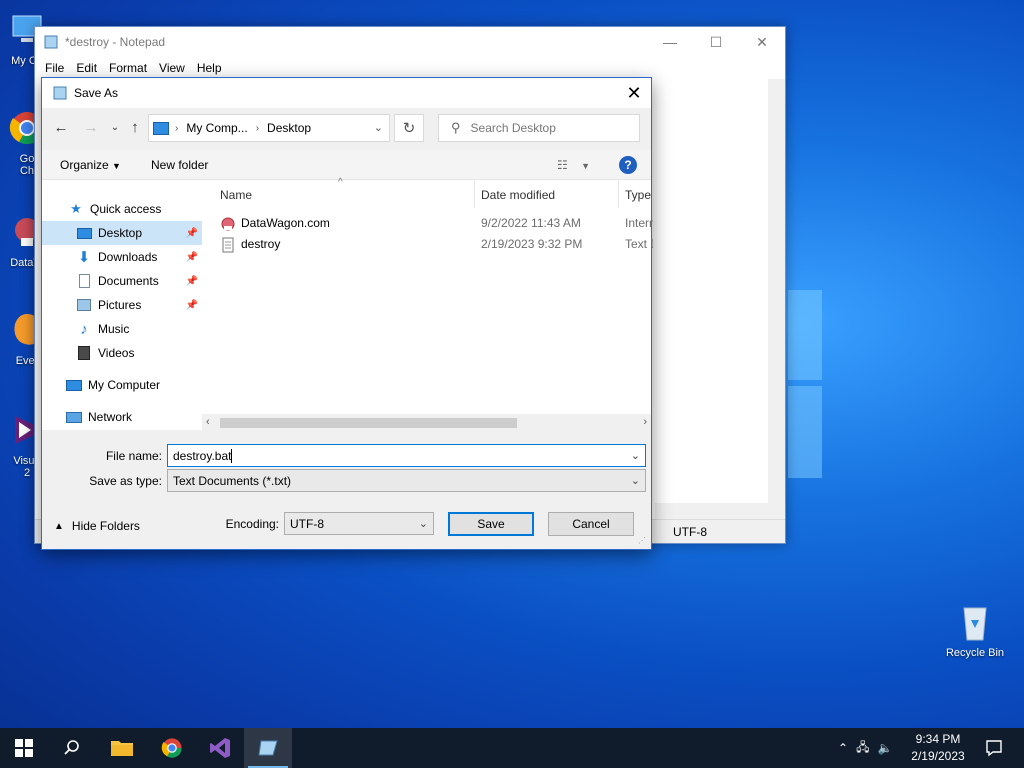 Image resolution: width=1024 pixels, height=768 pixels. What do you see at coordinates (406, 455) in the screenshot?
I see `file-name-input: destroy.bat ⌄` at bounding box center [406, 455].